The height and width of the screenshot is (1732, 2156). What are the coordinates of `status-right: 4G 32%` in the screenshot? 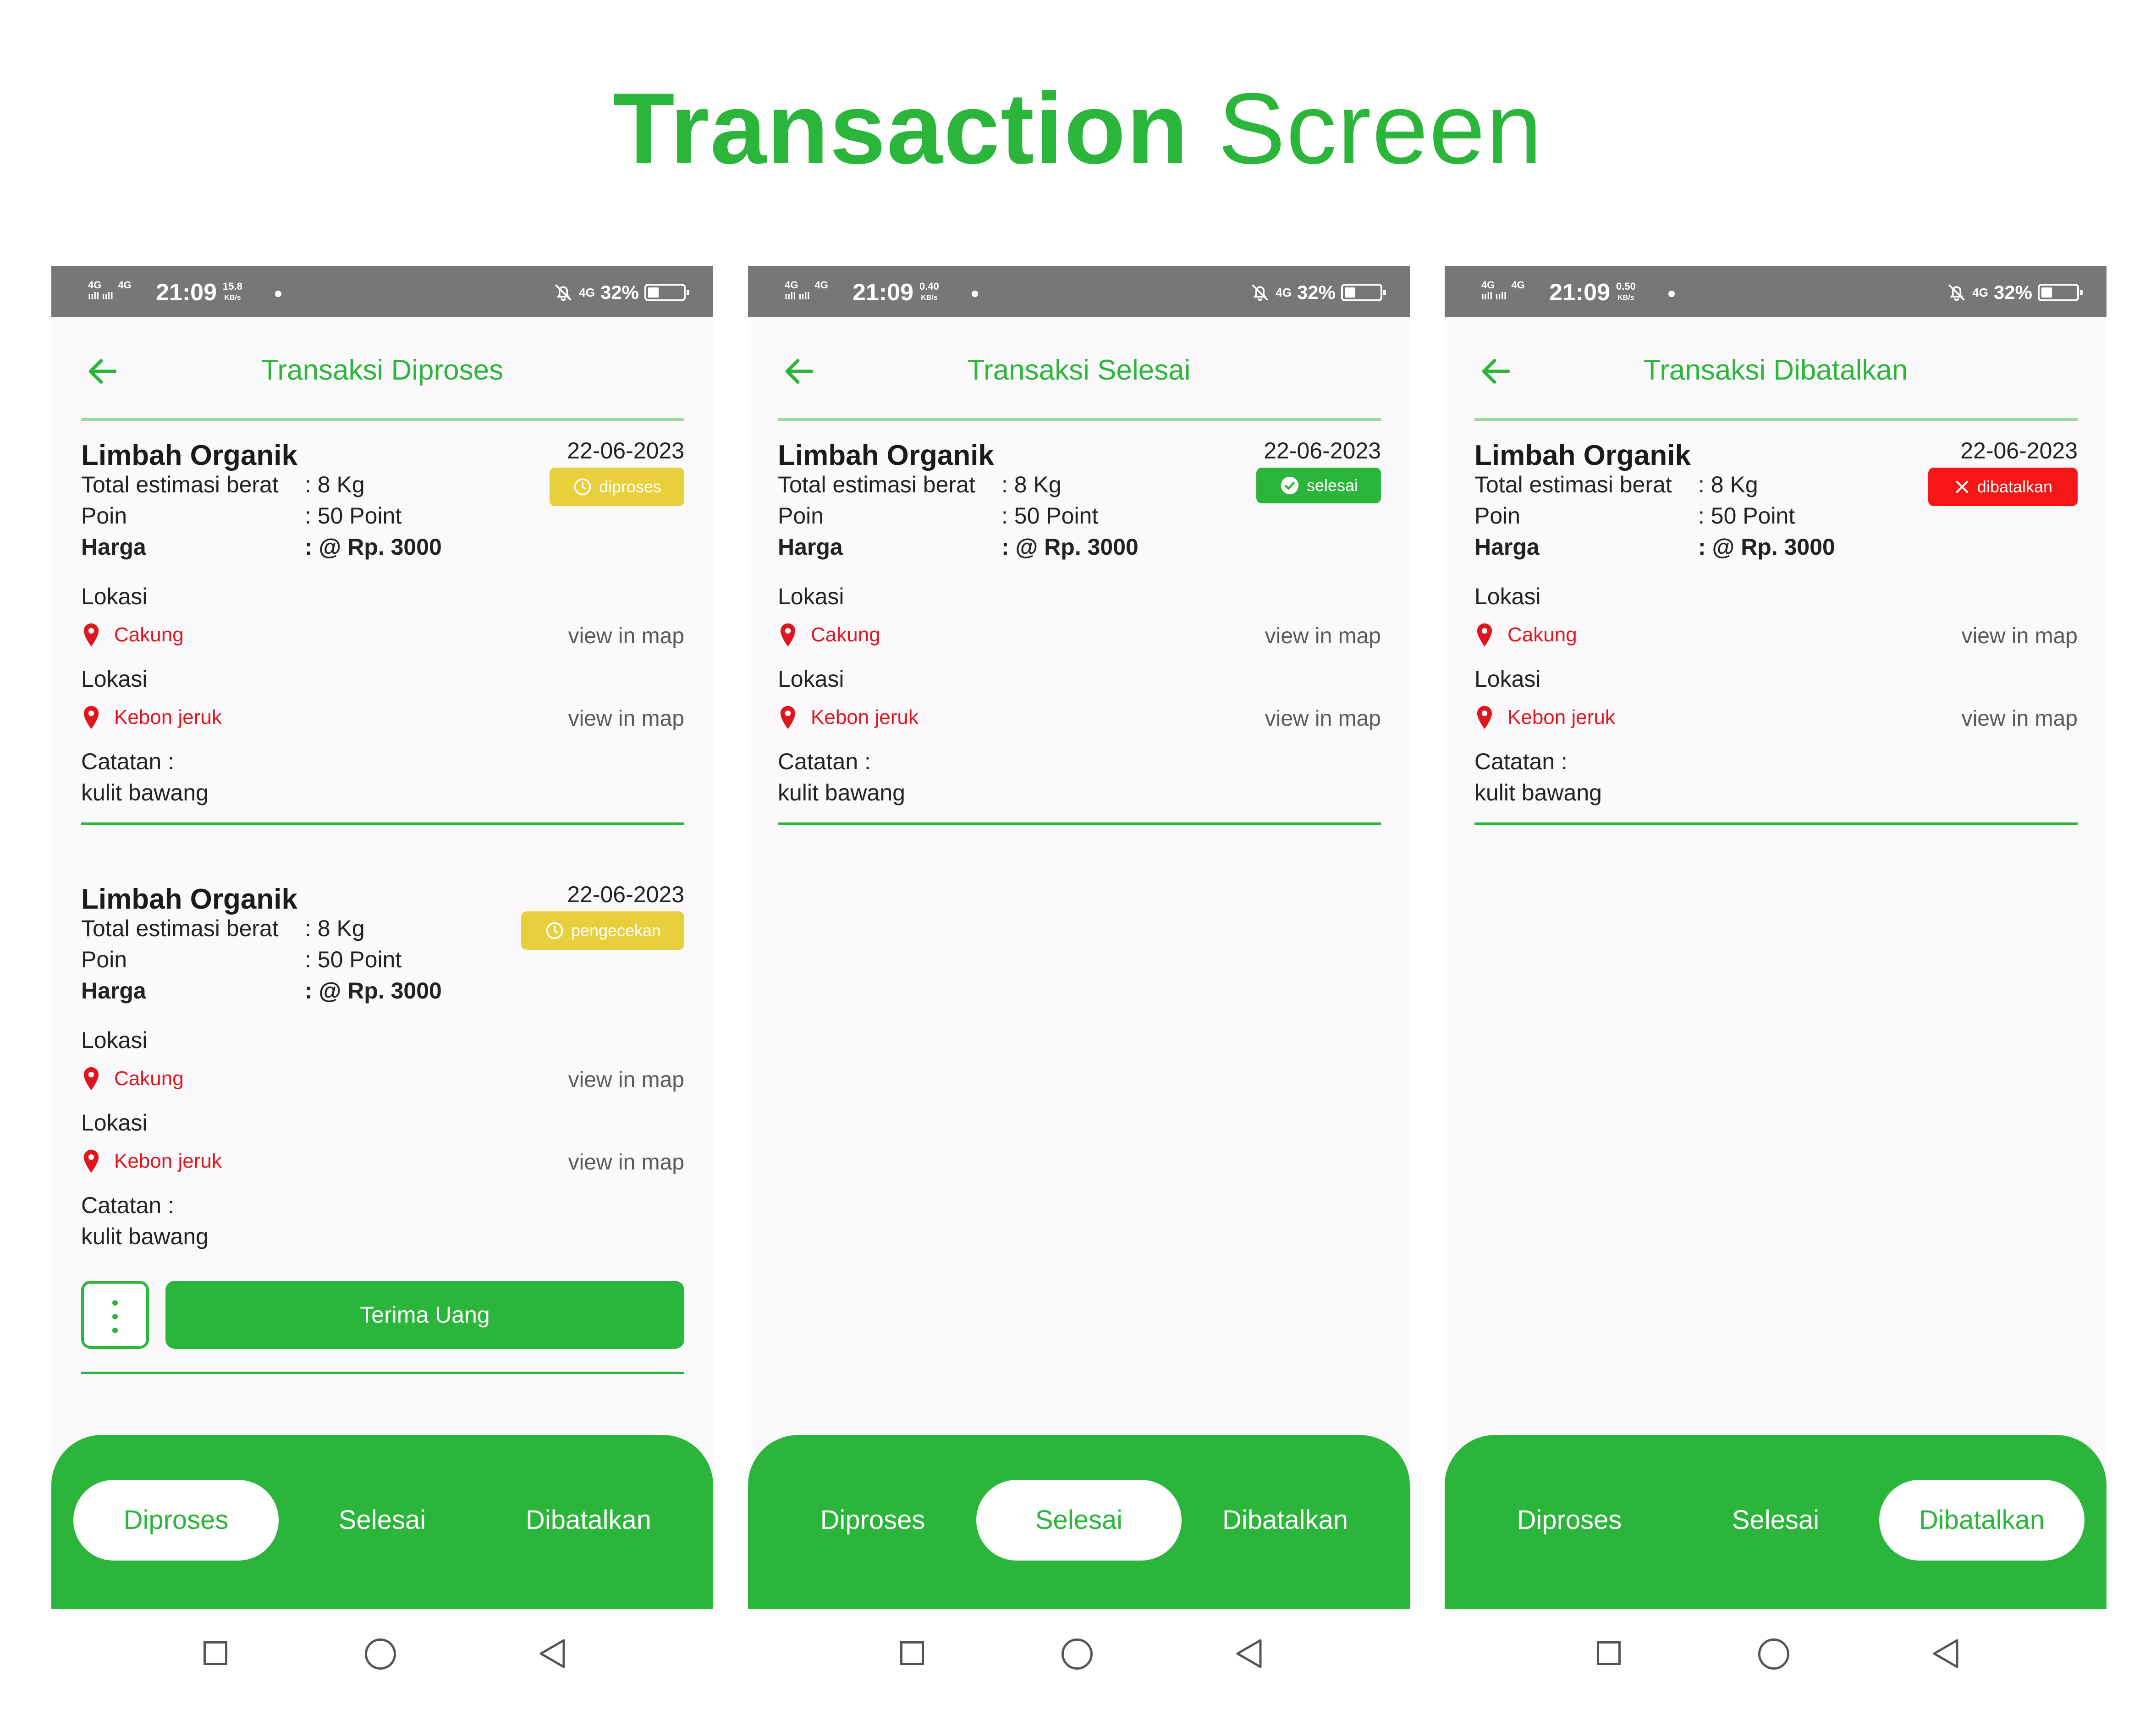 It's located at (1318, 292).